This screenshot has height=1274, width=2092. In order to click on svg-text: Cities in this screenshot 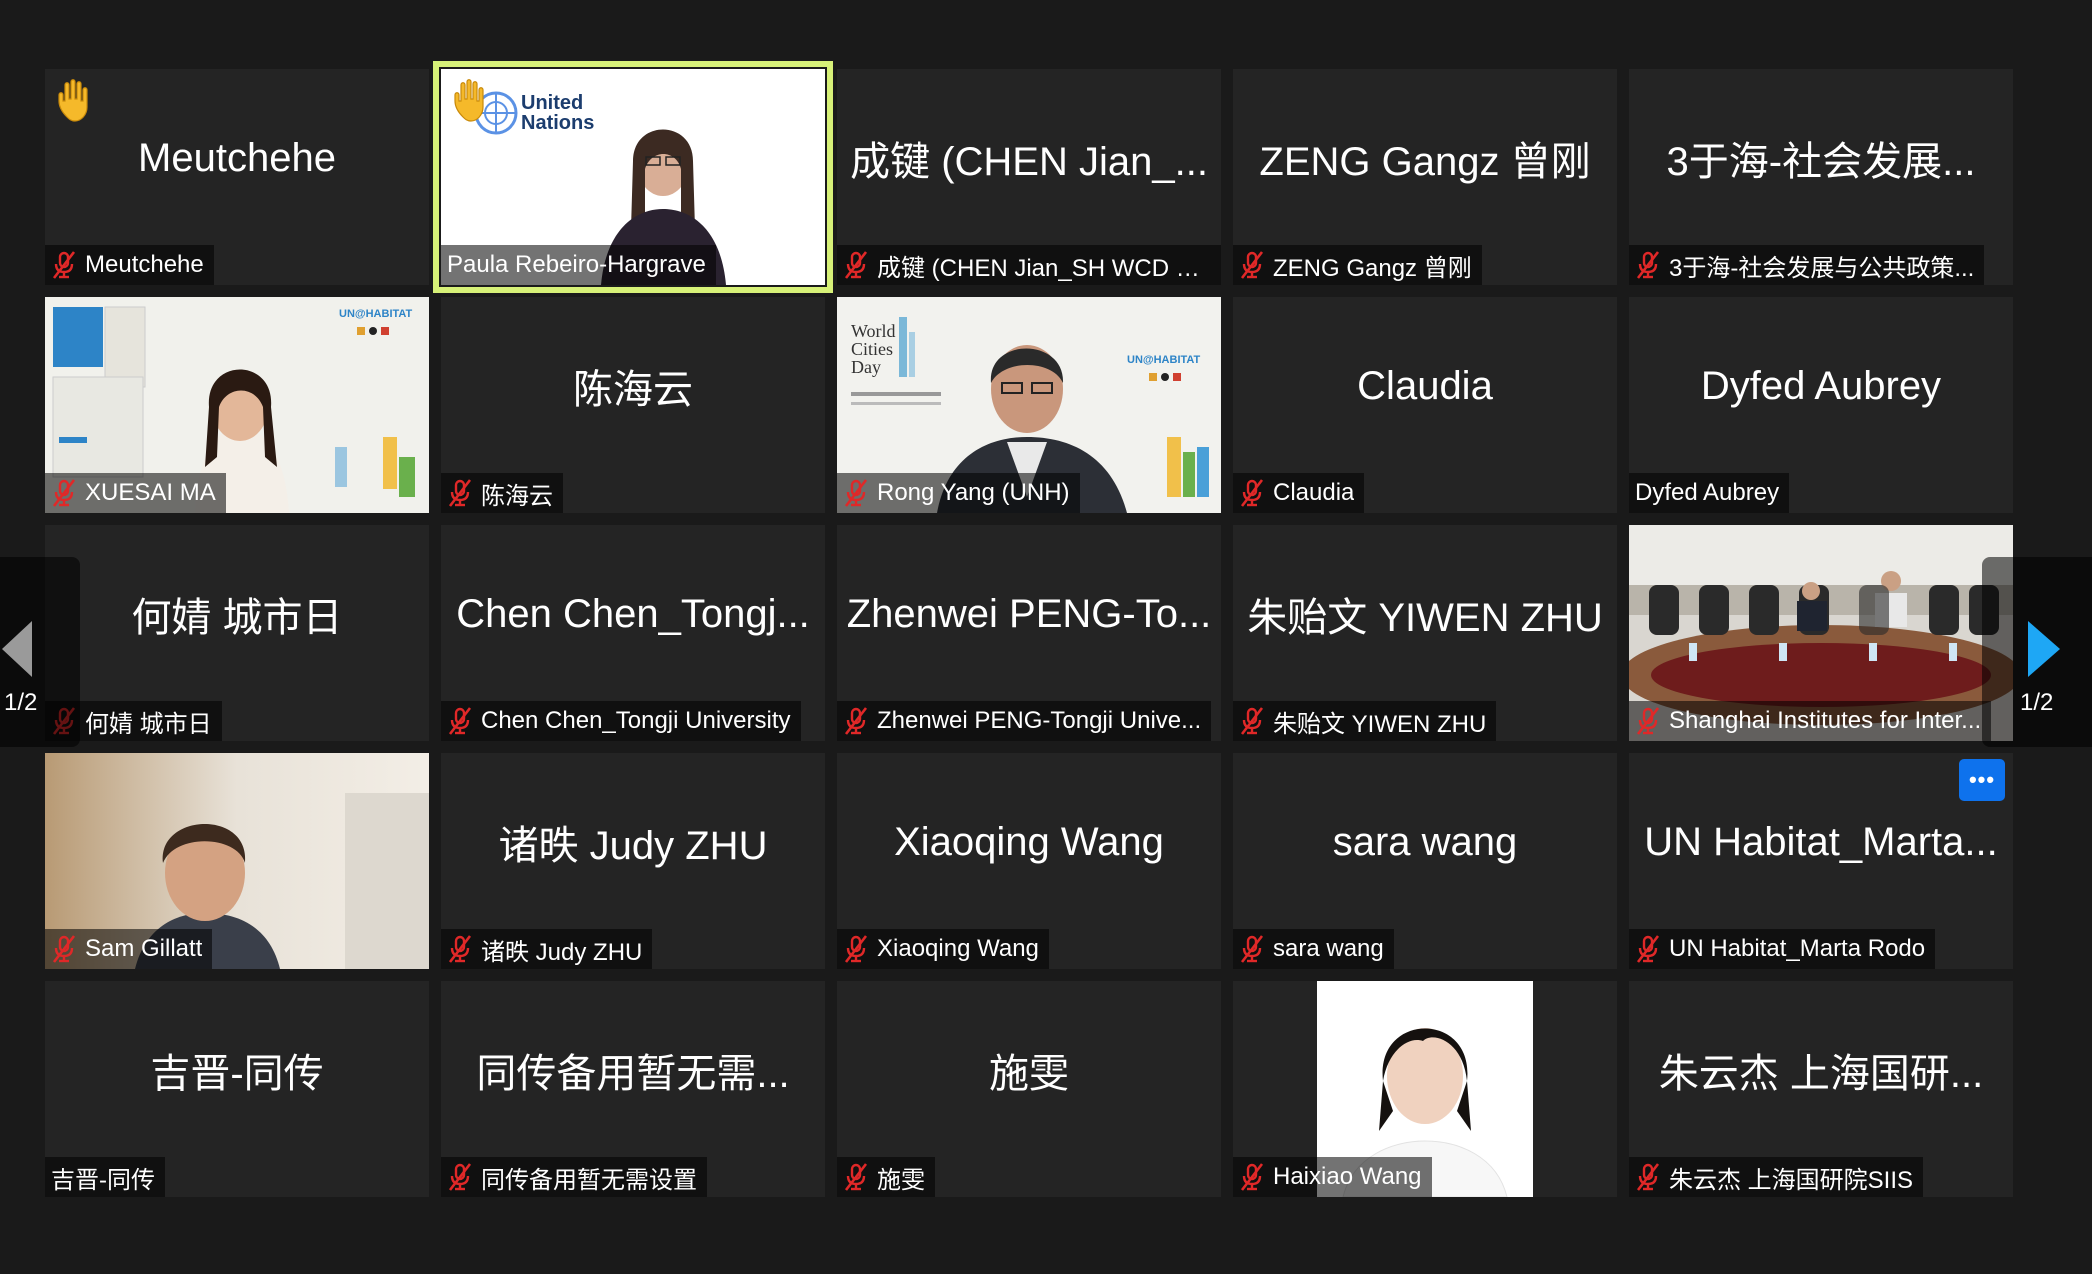, I will do `click(872, 349)`.